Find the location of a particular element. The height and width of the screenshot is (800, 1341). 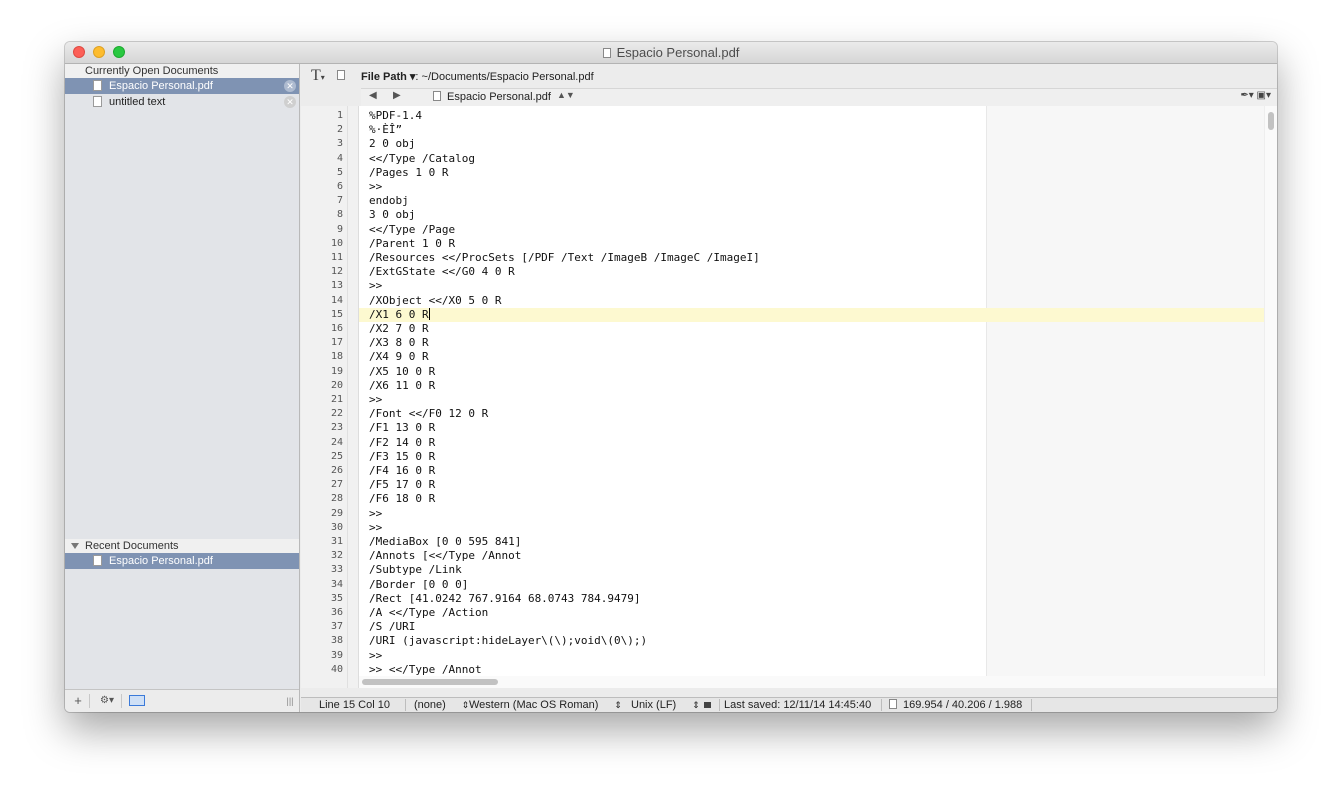

add-button: + is located at coordinates (78, 701).